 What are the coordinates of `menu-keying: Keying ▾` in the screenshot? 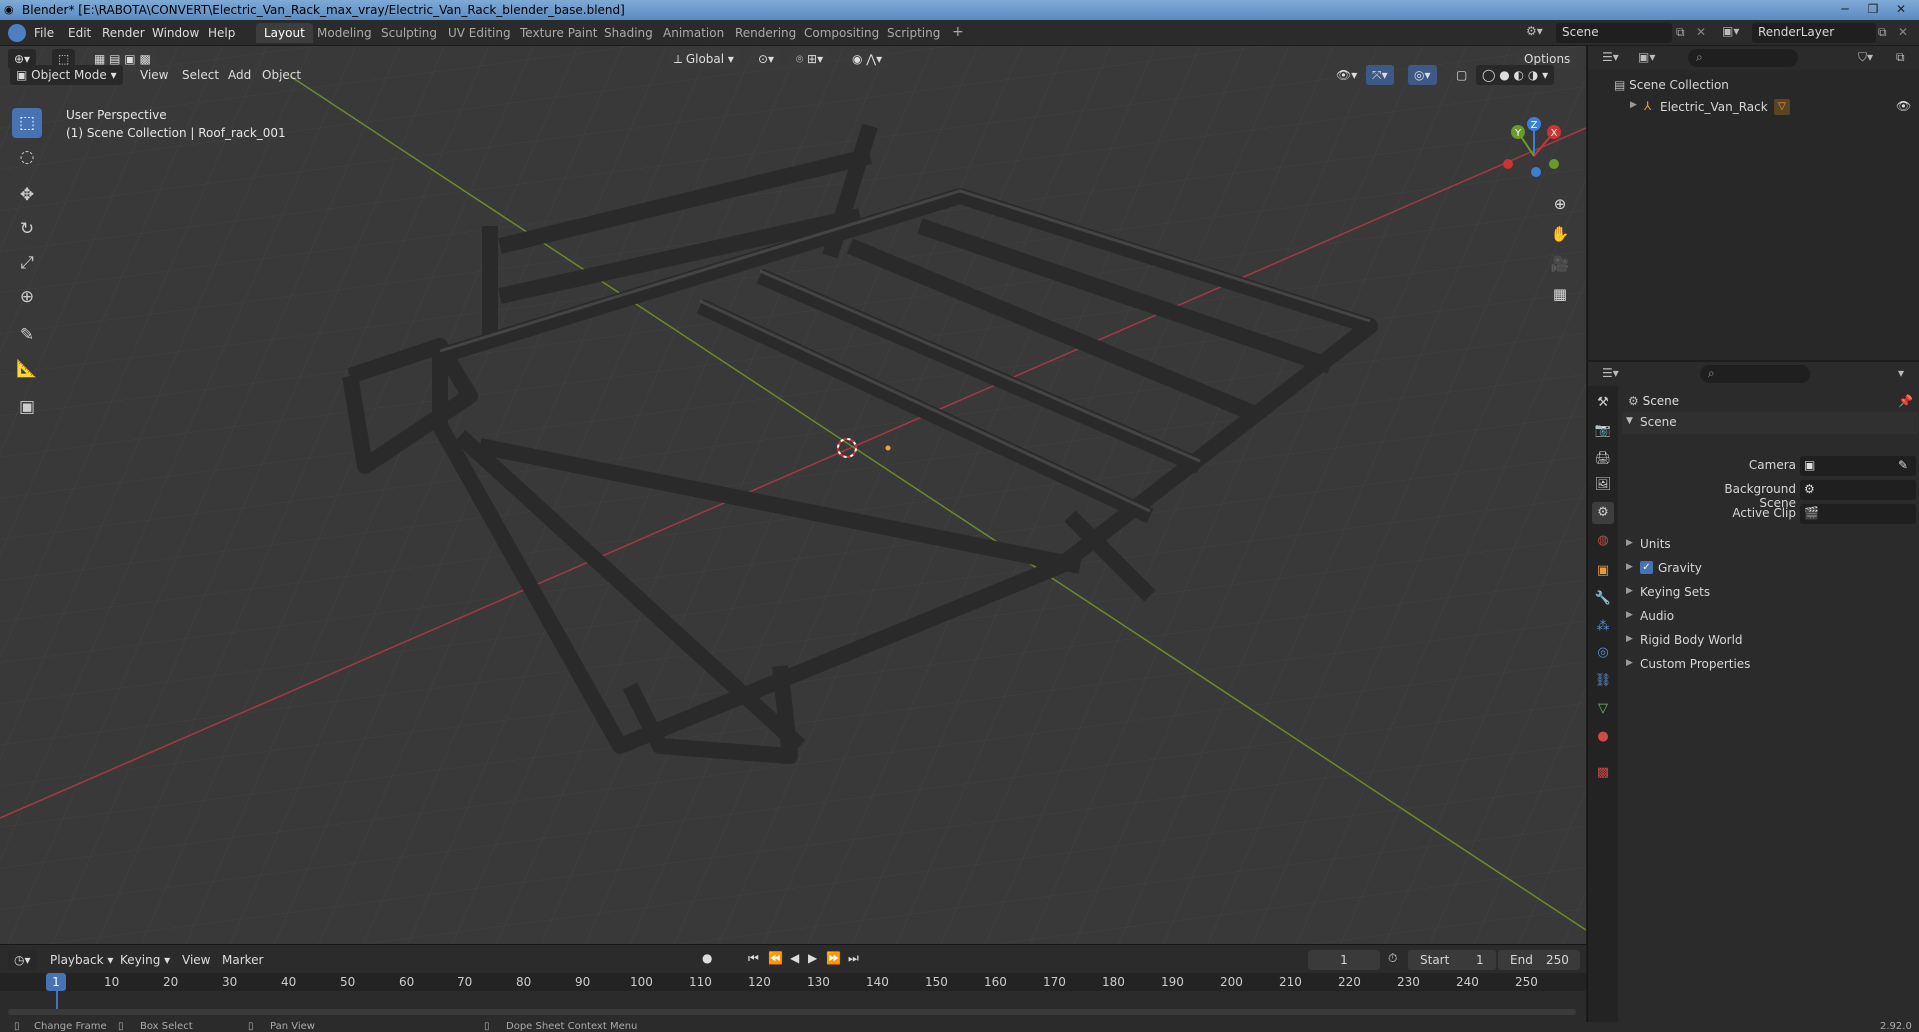 It's located at (145, 960).